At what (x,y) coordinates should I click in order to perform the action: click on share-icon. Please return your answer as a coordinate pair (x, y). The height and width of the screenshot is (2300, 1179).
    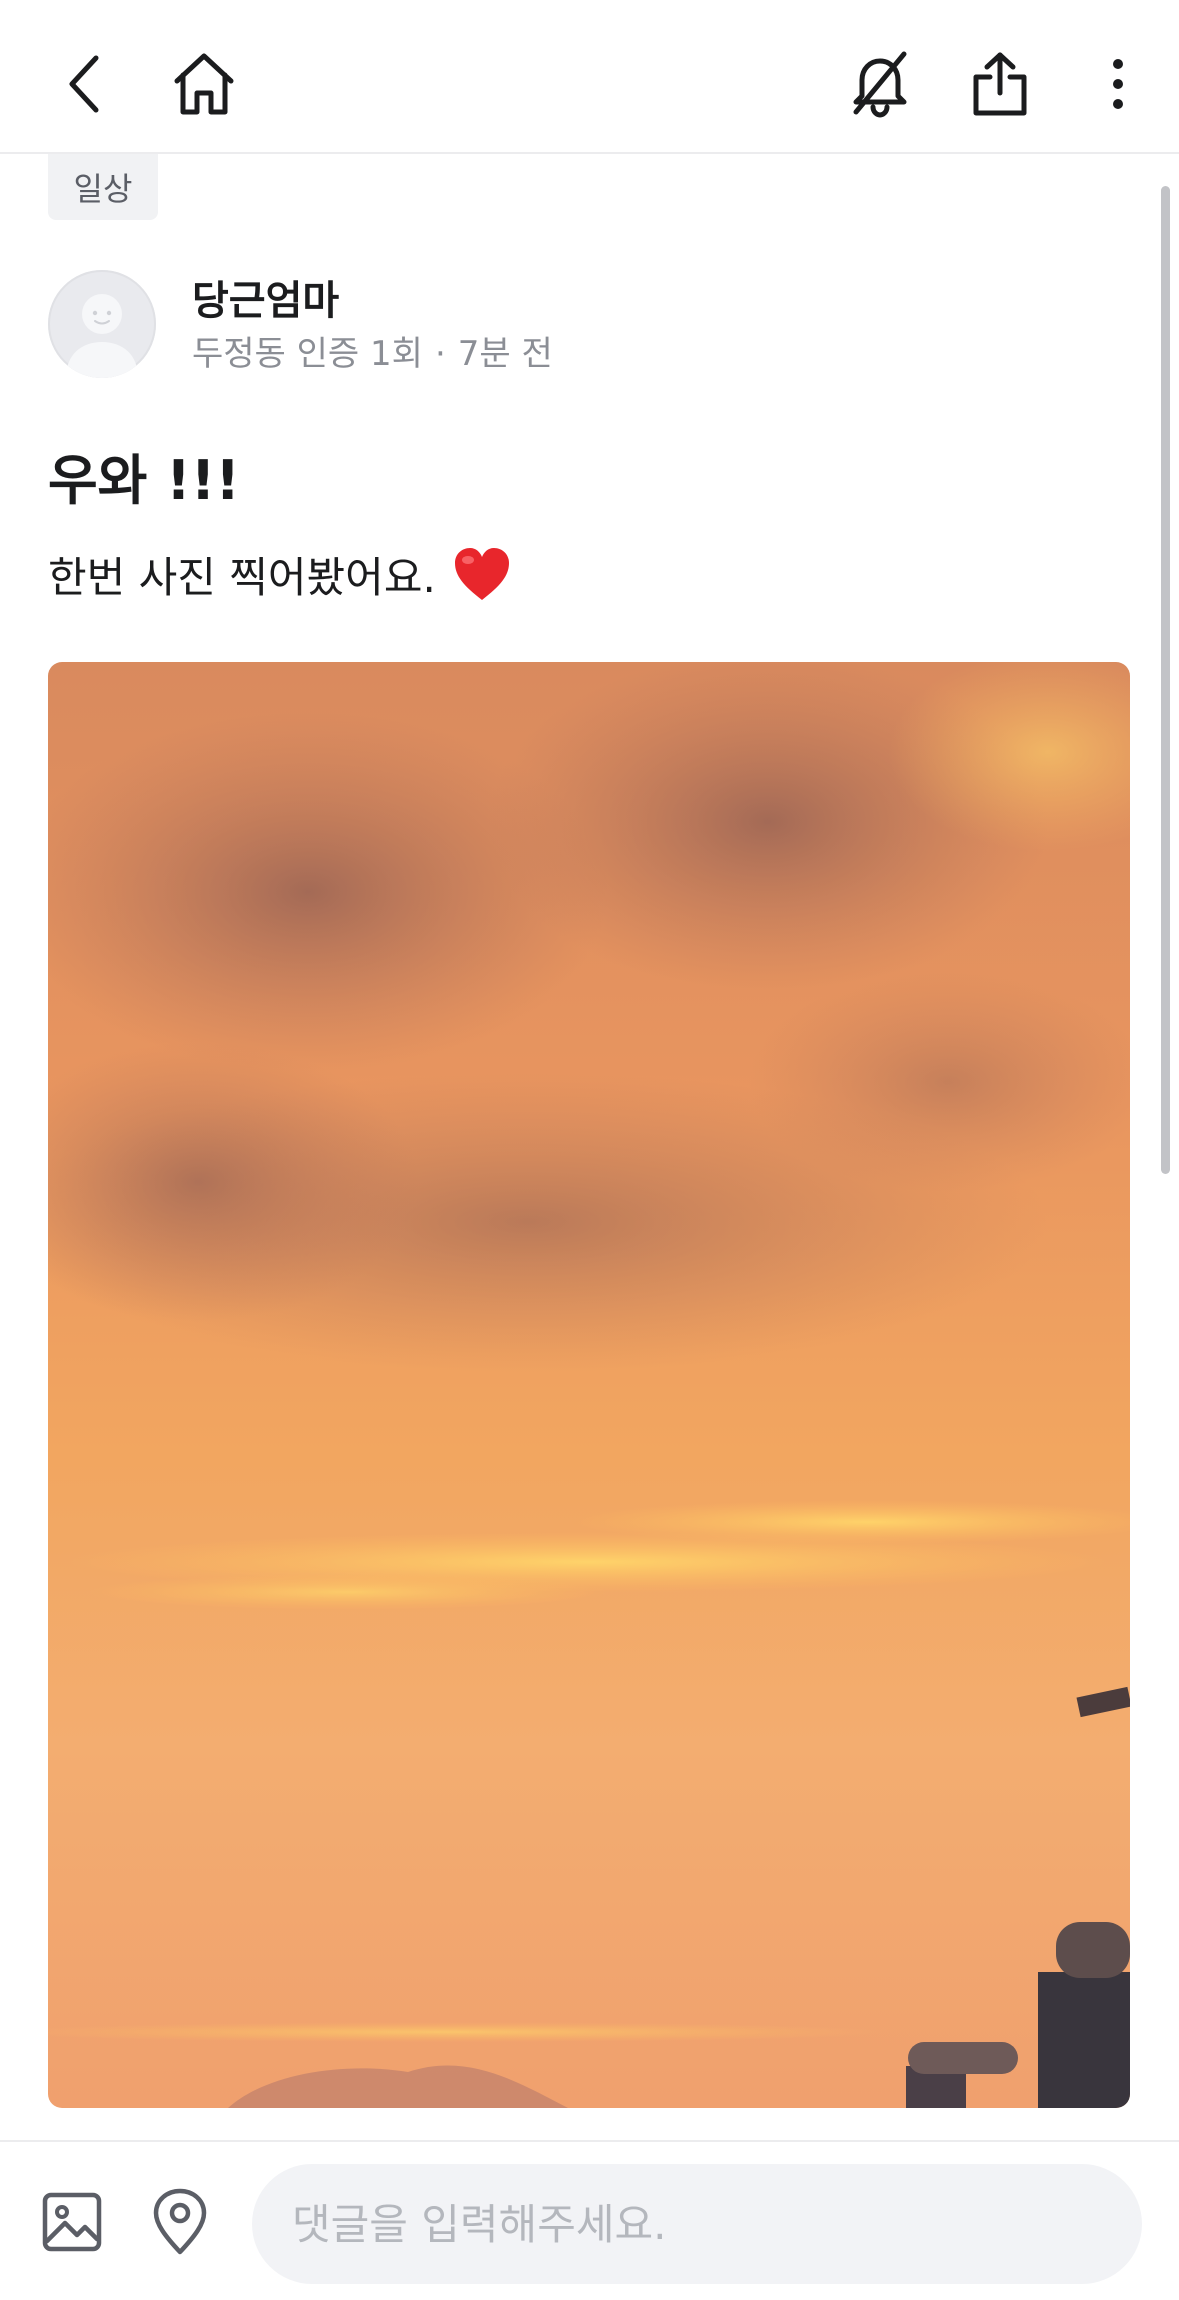
    Looking at the image, I should click on (1000, 84).